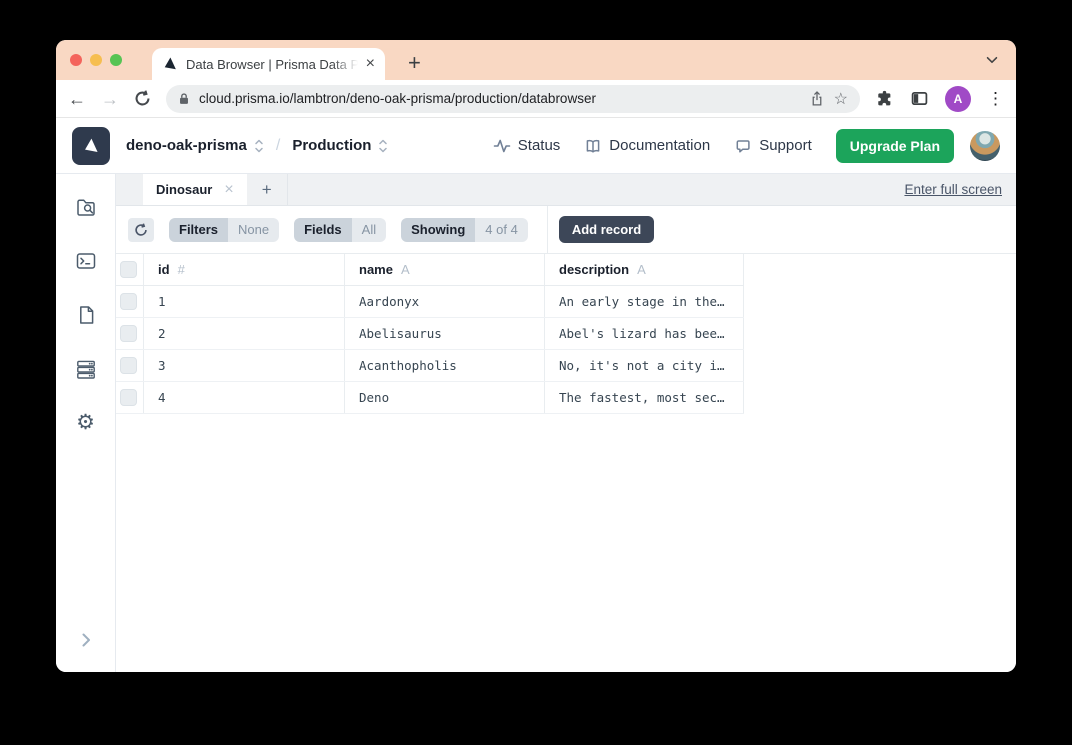 Image resolution: width=1072 pixels, height=745 pixels. Describe the element at coordinates (536, 60) in the screenshot. I see `browser-tab-bar: Data Browser | Prisma Data Pla × +` at that location.